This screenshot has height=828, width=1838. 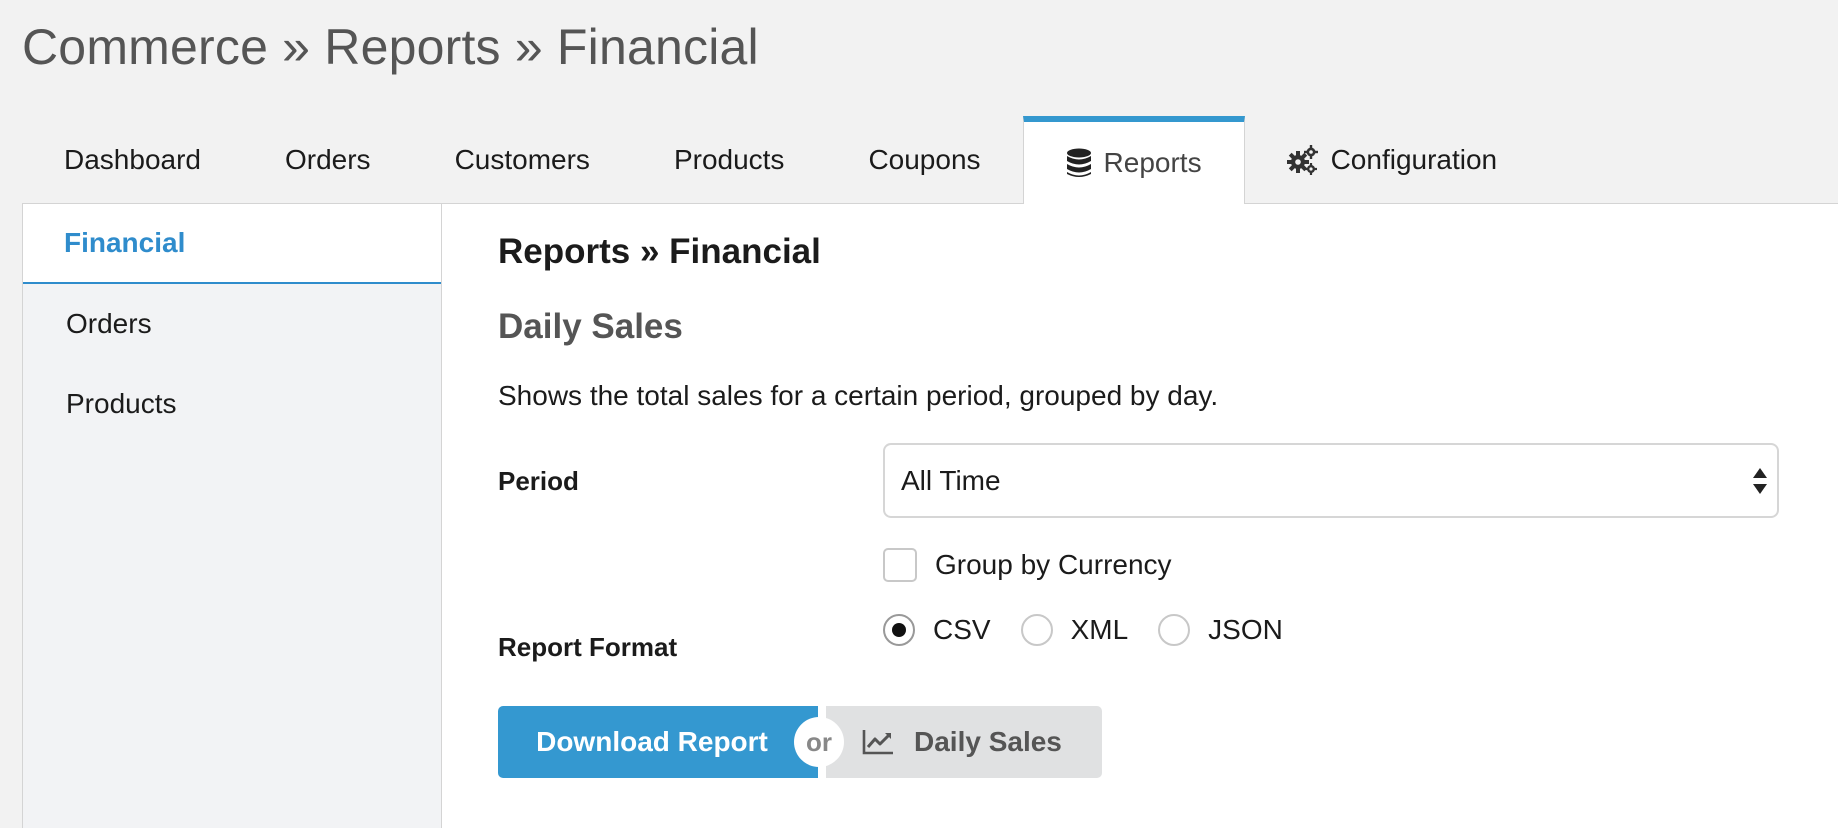 What do you see at coordinates (659, 251) in the screenshot?
I see `breadcrumb: Reports » Financial` at bounding box center [659, 251].